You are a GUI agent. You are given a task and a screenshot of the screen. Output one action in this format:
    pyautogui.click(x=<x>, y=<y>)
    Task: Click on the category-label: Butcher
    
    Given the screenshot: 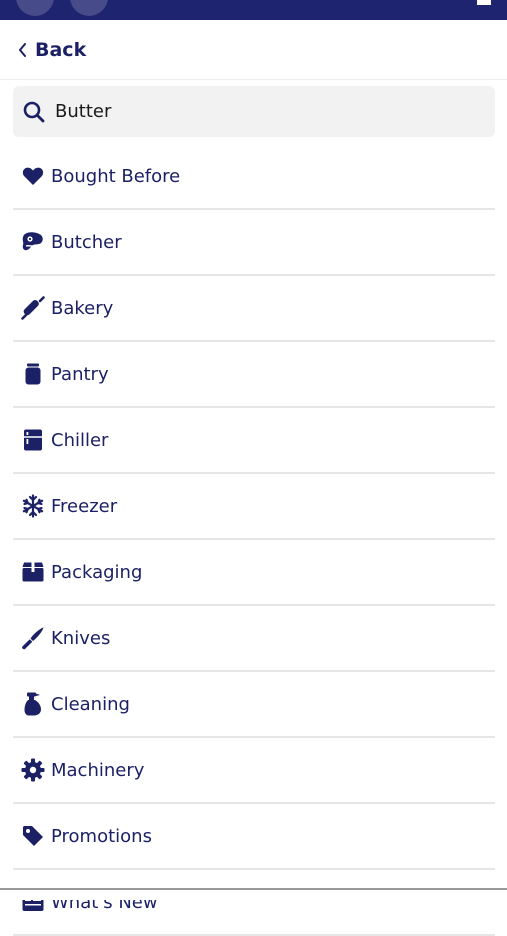 What is the action you would take?
    pyautogui.click(x=86, y=242)
    